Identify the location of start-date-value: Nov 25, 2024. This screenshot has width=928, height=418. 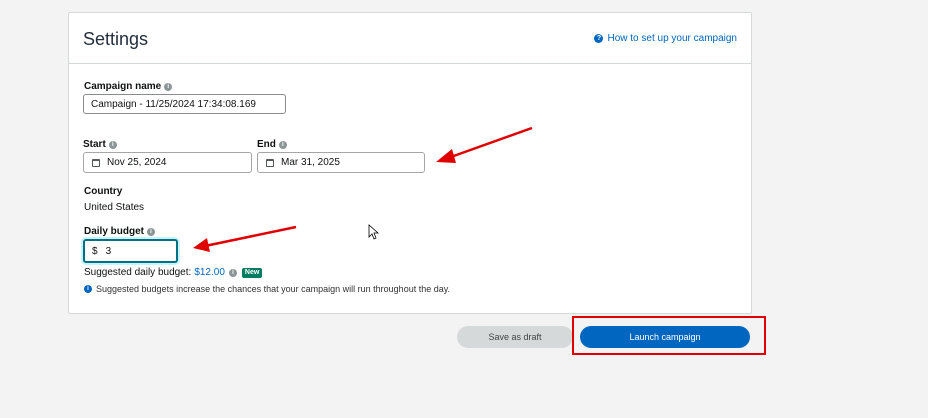
(137, 162).